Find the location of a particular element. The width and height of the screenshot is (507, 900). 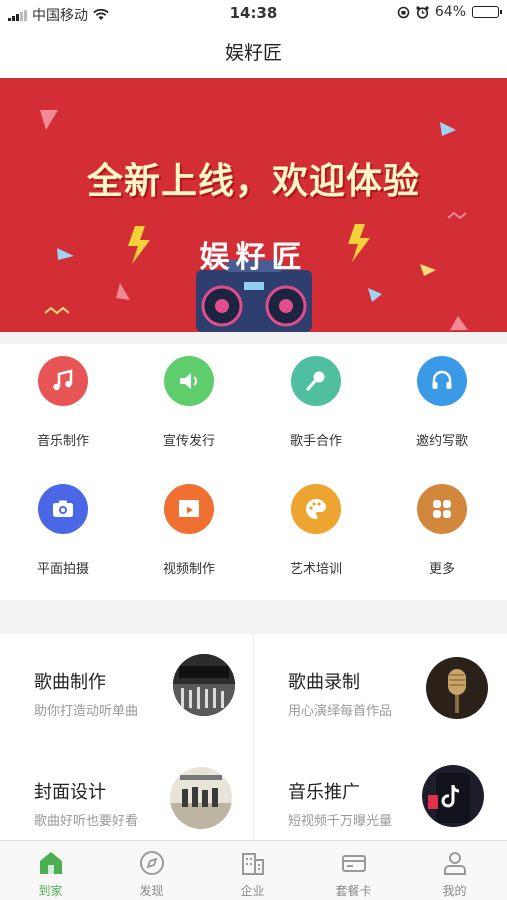

card-subtitle: 歌曲好听也要好看 is located at coordinates (86, 821).